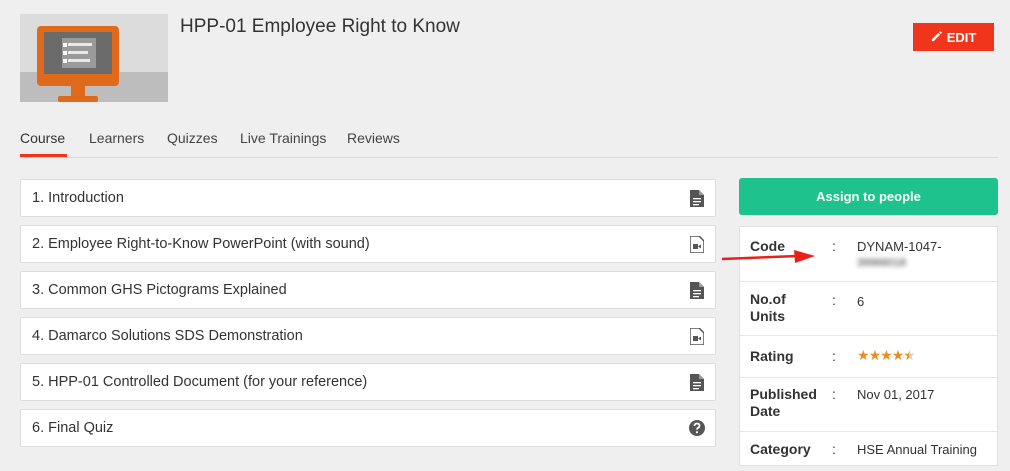  Describe the element at coordinates (373, 138) in the screenshot. I see `tab-reviews: Reviews` at that location.